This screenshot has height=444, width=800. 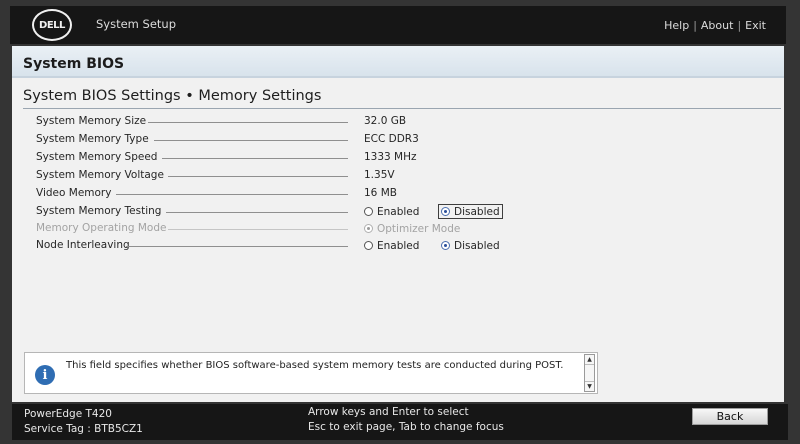 What do you see at coordinates (676, 25) in the screenshot?
I see `help-link: Help` at bounding box center [676, 25].